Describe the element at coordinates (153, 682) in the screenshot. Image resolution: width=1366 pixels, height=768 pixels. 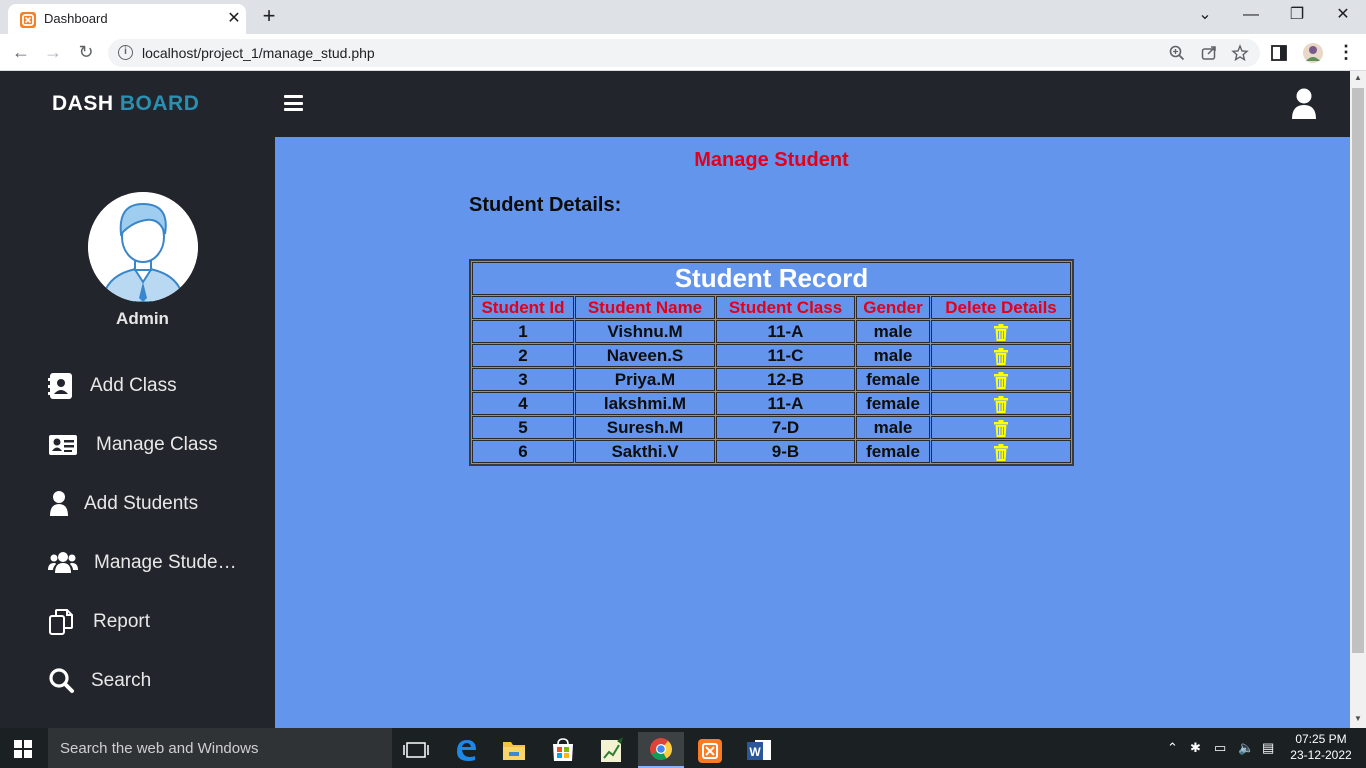
I see `sidebar-item-search: Search` at that location.